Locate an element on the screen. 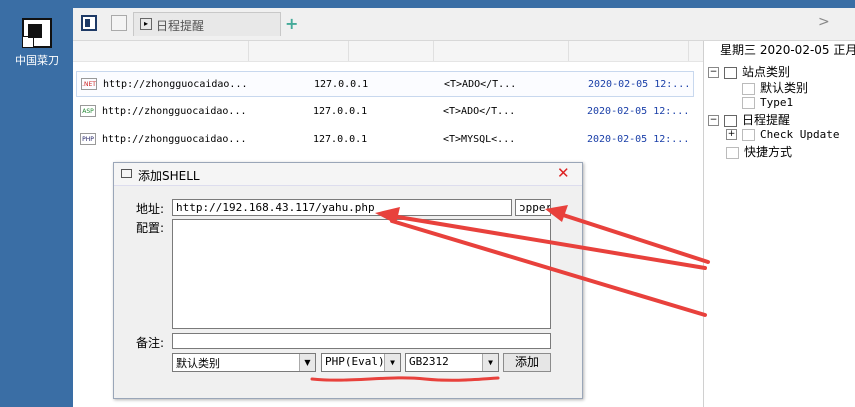  tree-item-type1: Type1 is located at coordinates (767, 102).